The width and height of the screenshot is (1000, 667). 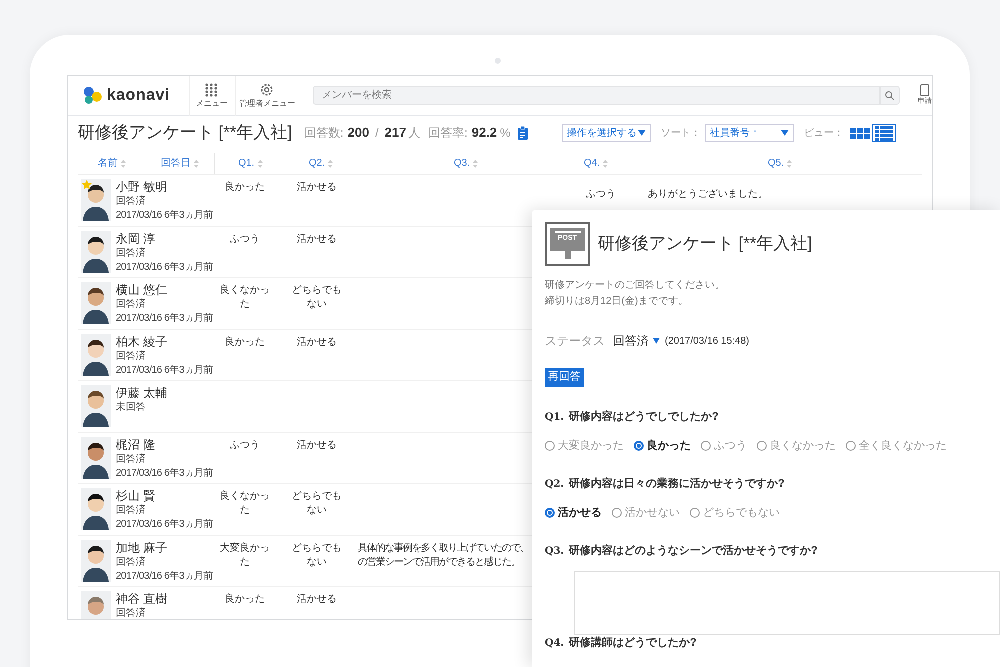 I want to click on stat-label: 回答数:, so click(x=324, y=133).